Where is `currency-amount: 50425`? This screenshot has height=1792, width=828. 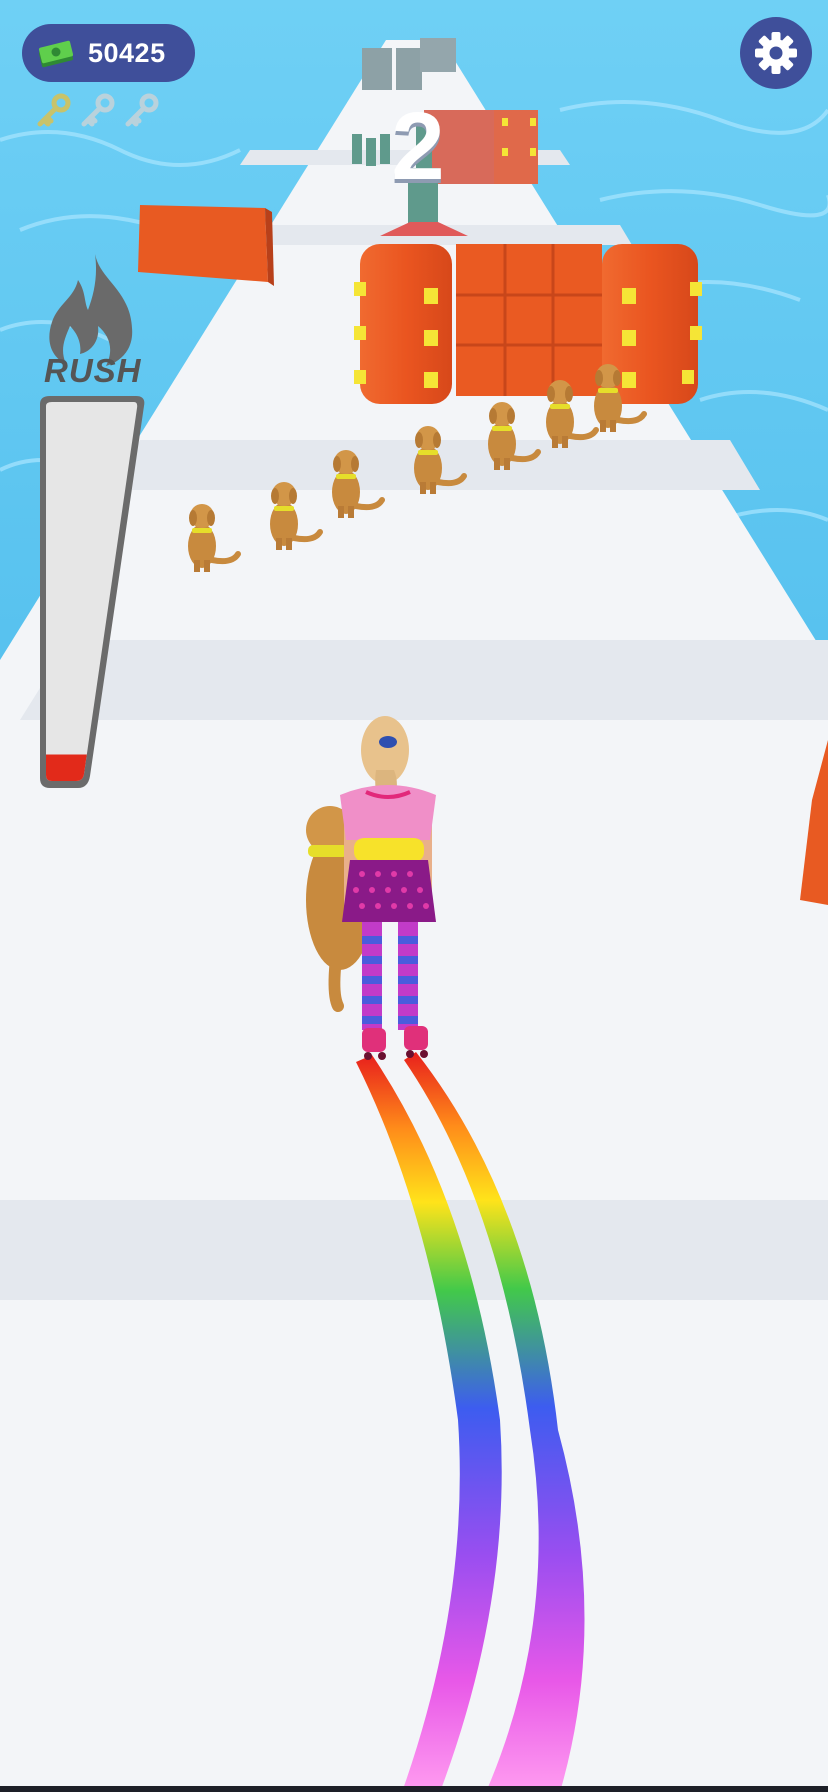
currency-amount: 50425 is located at coordinates (127, 52).